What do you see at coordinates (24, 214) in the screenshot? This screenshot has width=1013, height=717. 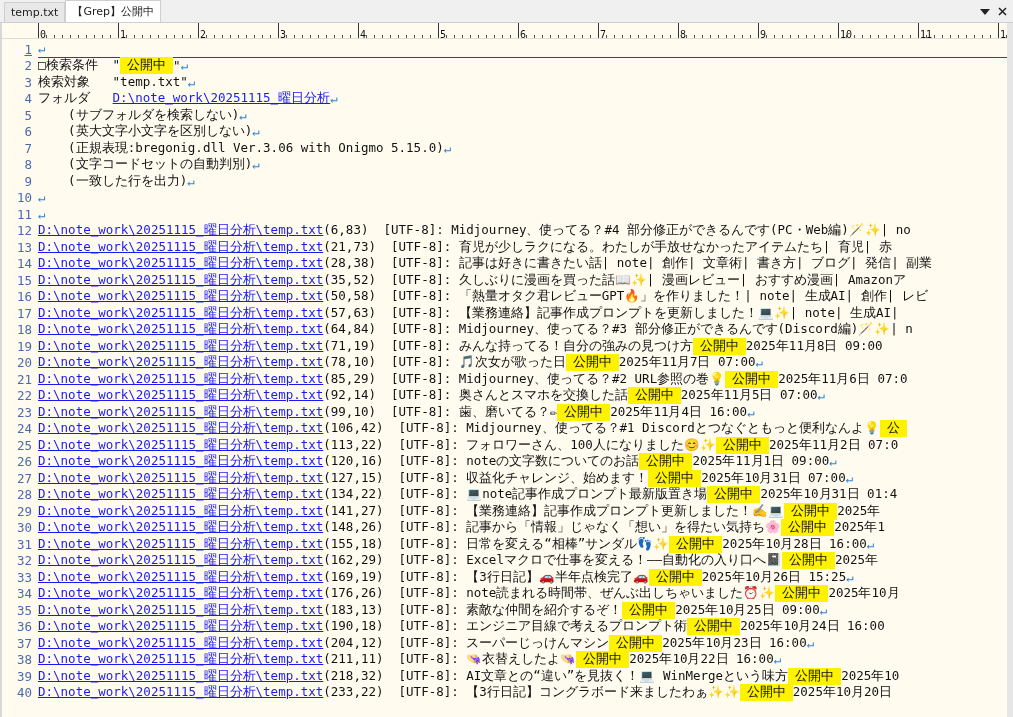 I see `line-number: 11` at bounding box center [24, 214].